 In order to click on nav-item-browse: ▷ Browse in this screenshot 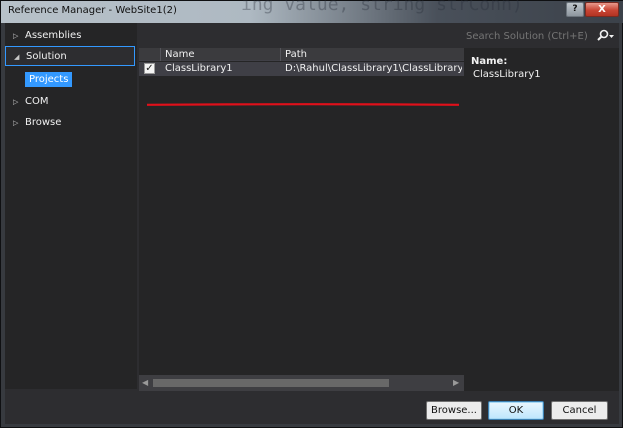, I will do `click(70, 123)`.